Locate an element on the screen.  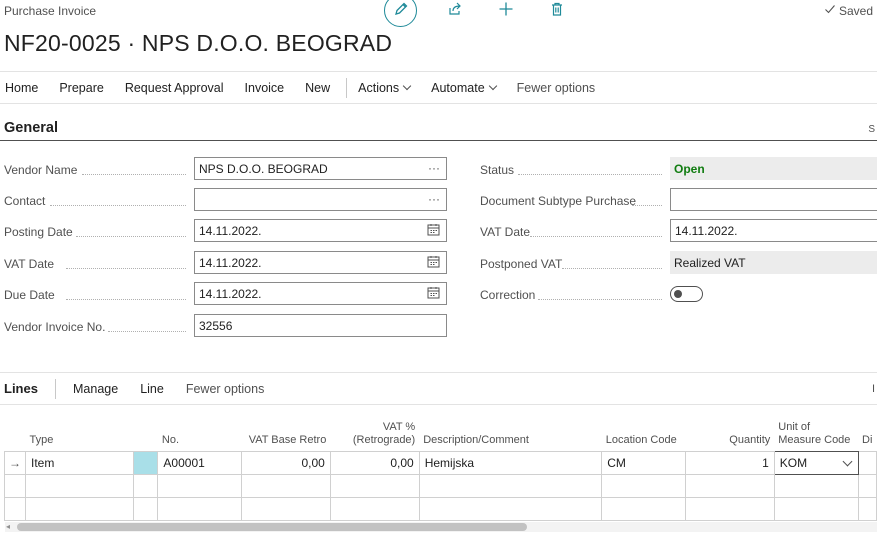
postponed-vat-label: Postponed VAT is located at coordinates (521, 264).